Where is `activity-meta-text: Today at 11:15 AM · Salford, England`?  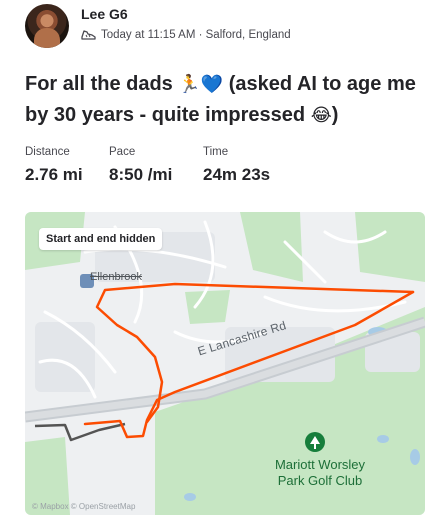
activity-meta-text: Today at 11:15 AM · Salford, England is located at coordinates (196, 34).